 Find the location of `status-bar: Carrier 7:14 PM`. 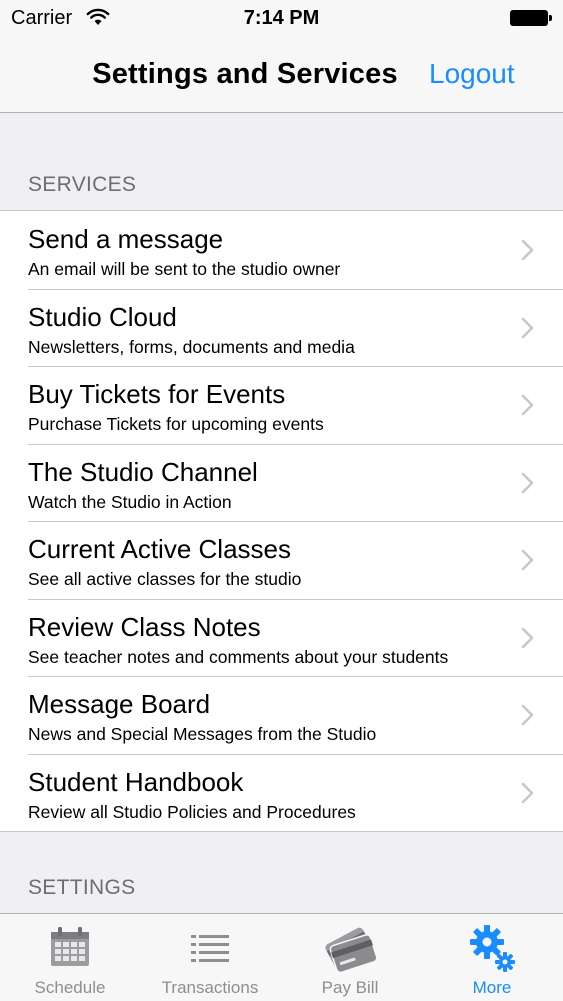

status-bar: Carrier 7:14 PM is located at coordinates (281, 19).